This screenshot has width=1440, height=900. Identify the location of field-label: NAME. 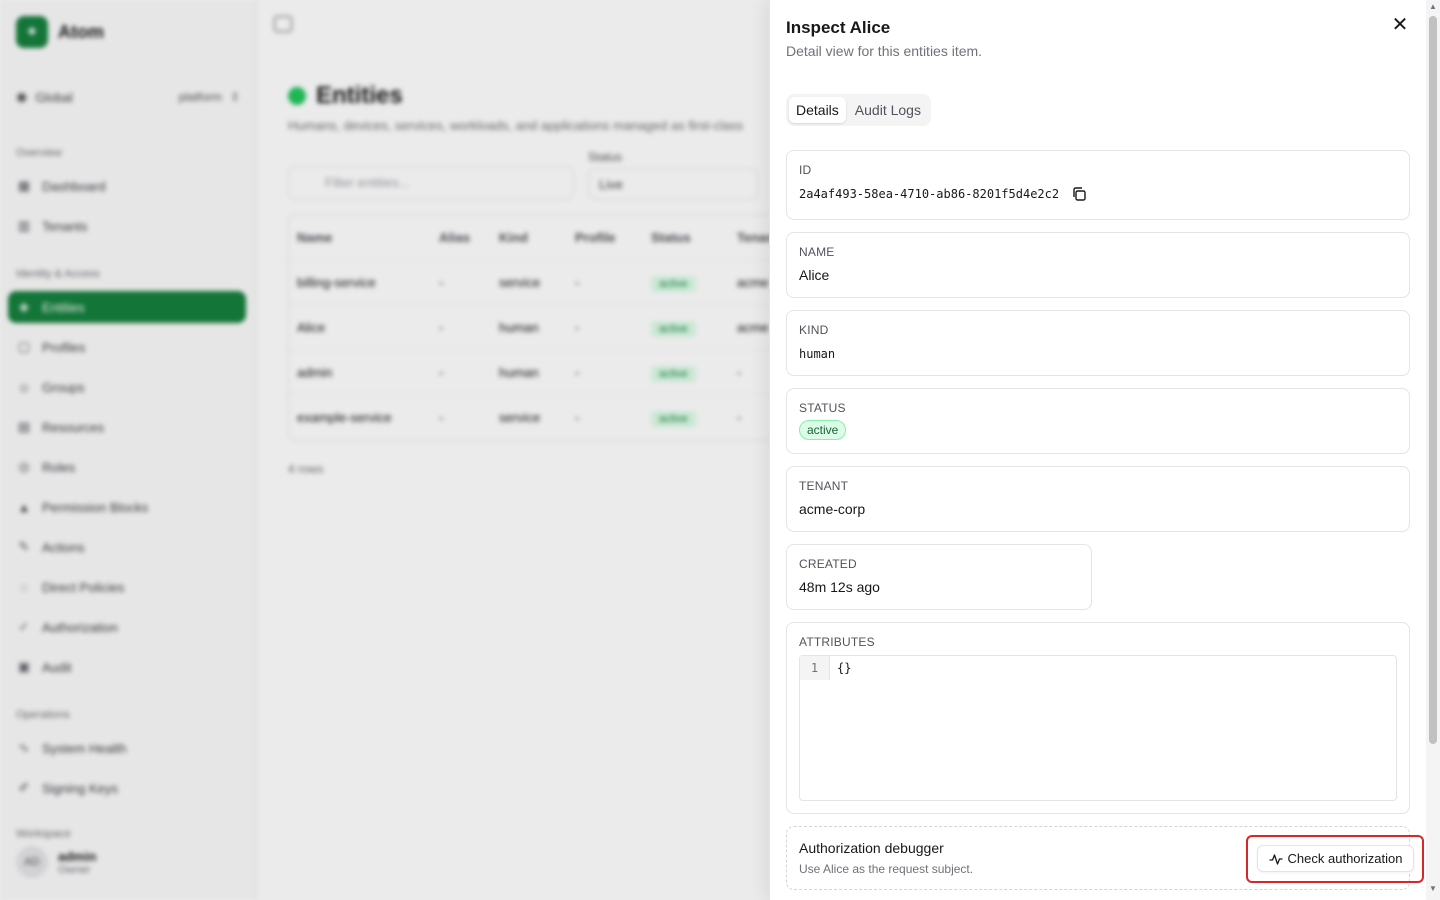
(817, 252).